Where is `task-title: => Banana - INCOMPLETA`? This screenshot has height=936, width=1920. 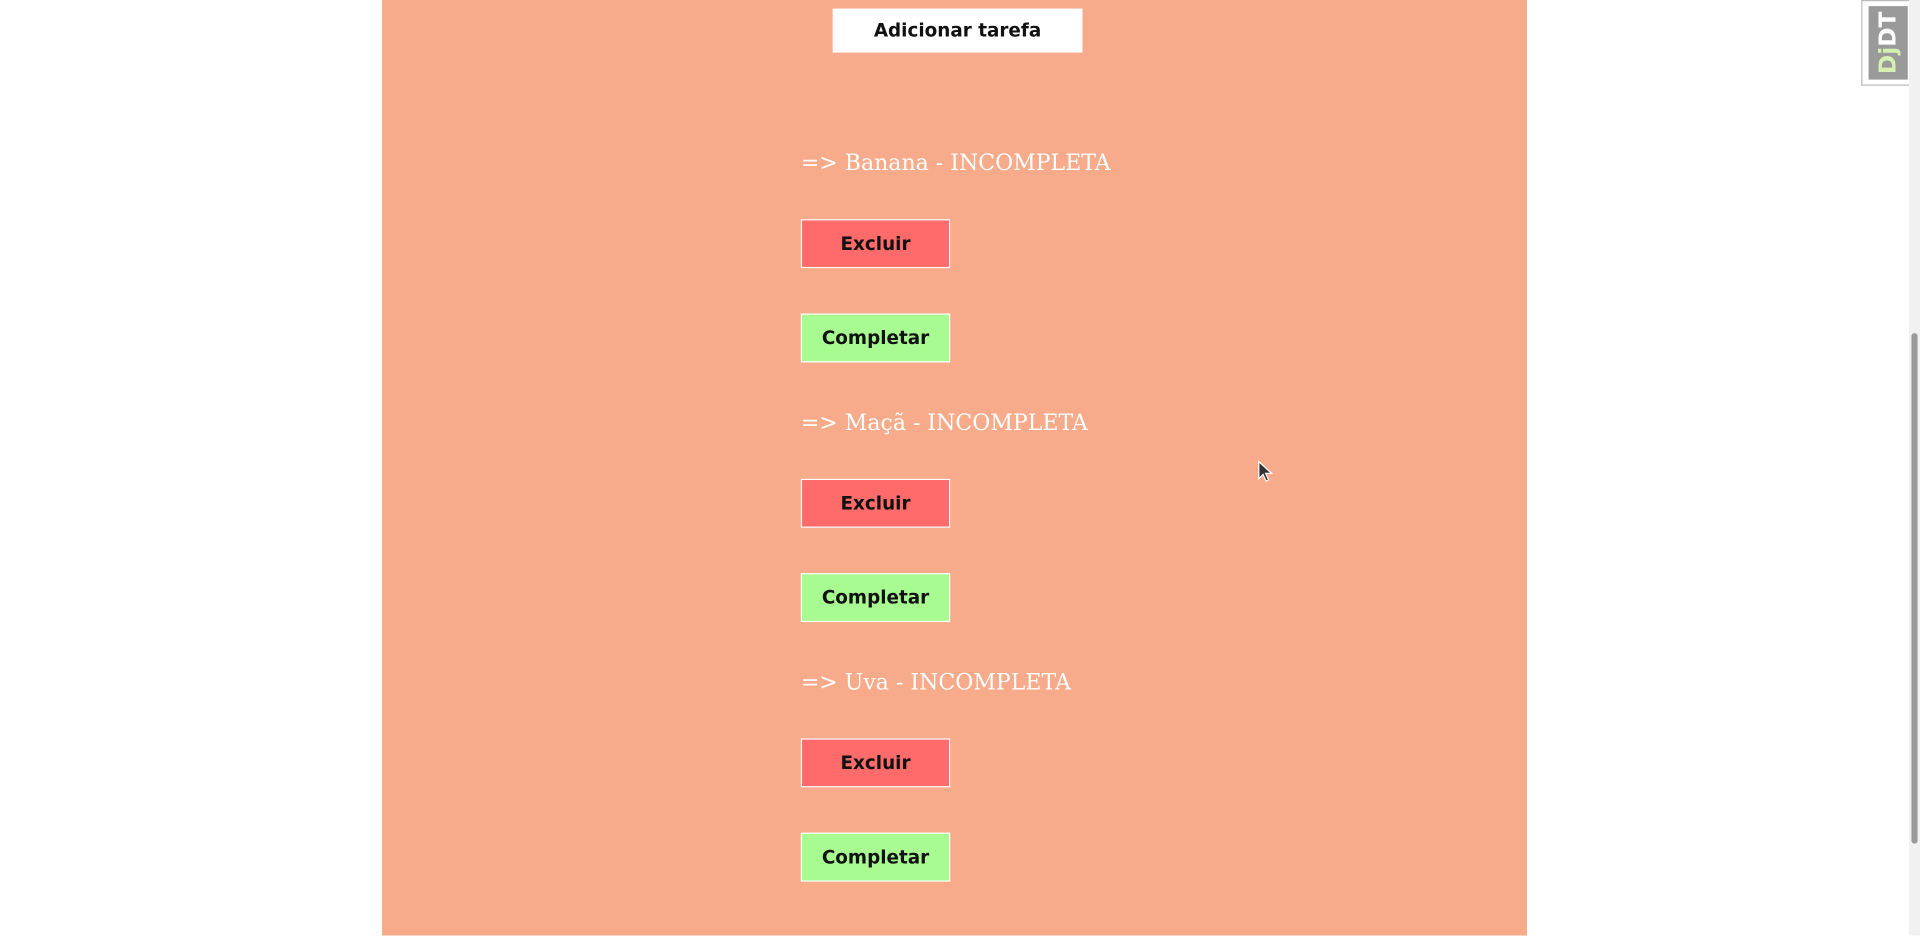 task-title: => Banana - INCOMPLETA is located at coordinates (955, 163).